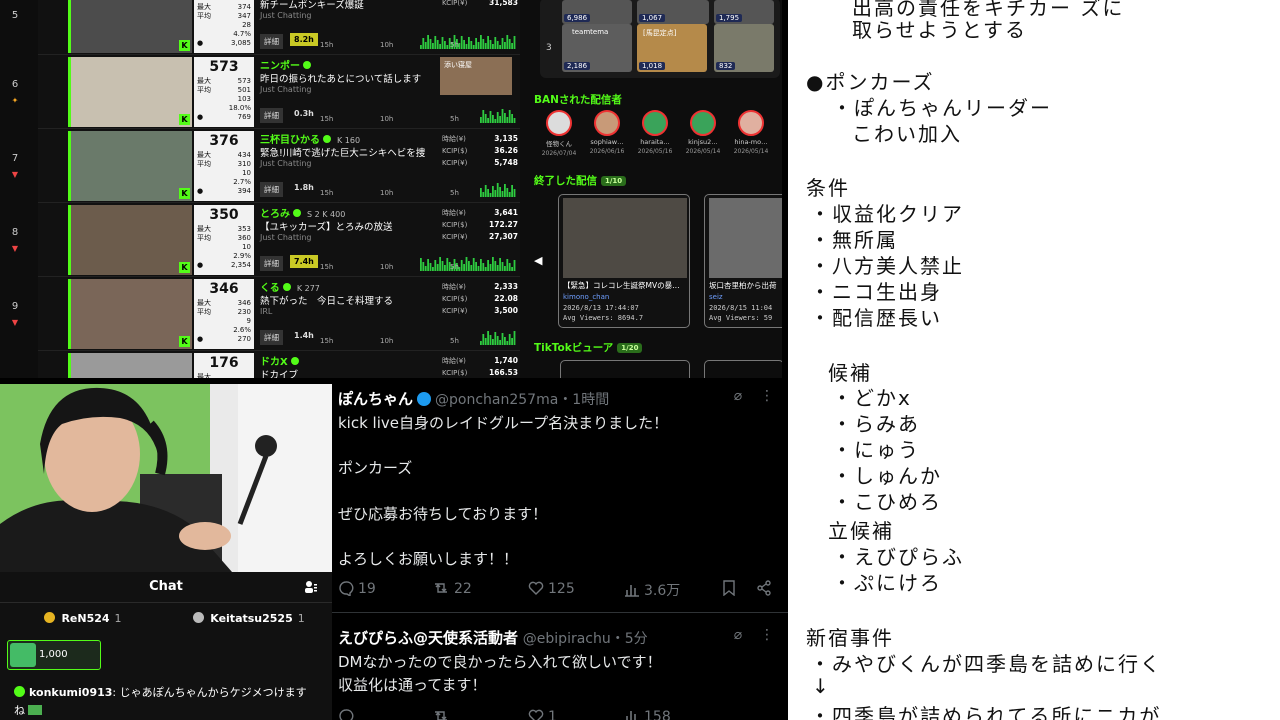 The image size is (1280, 720). I want to click on note-line: ・こひめろ, so click(887, 502).